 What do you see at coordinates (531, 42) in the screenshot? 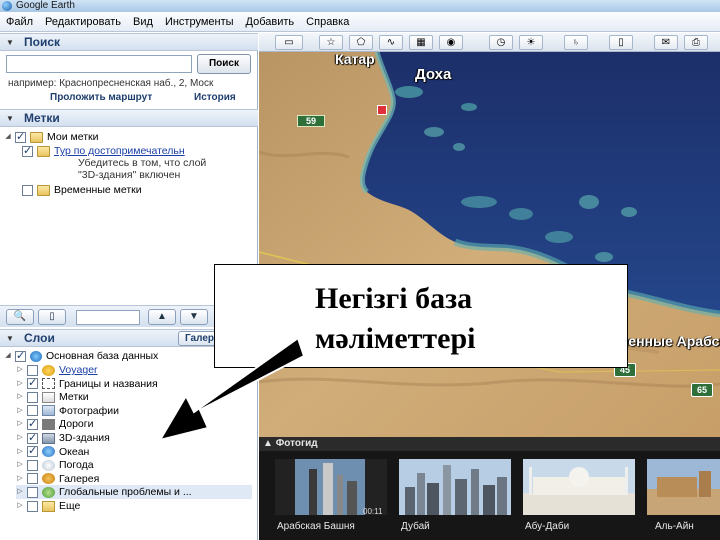
I see `sun-icon: ☀` at bounding box center [531, 42].